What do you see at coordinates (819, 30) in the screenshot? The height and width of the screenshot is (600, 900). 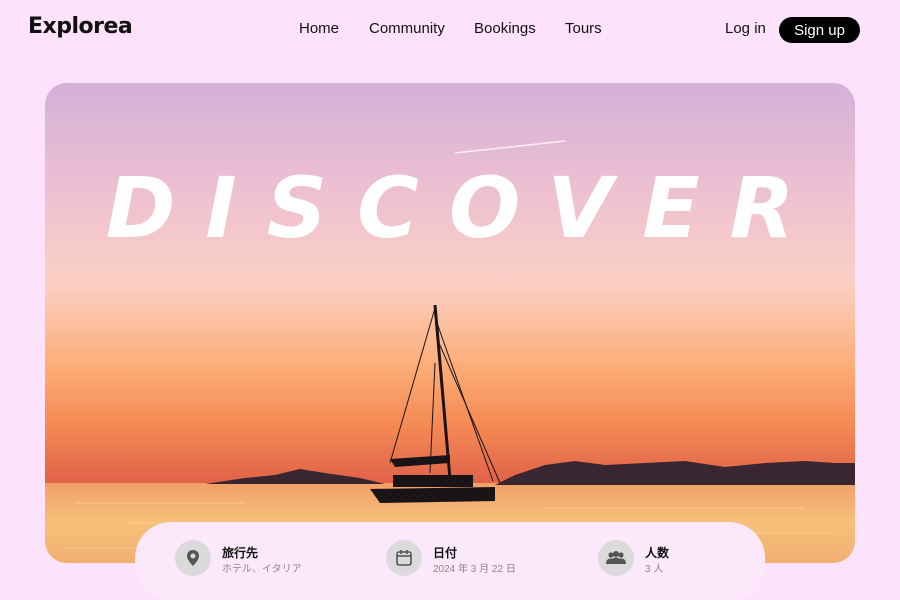 I see `signup-button: Sign up` at bounding box center [819, 30].